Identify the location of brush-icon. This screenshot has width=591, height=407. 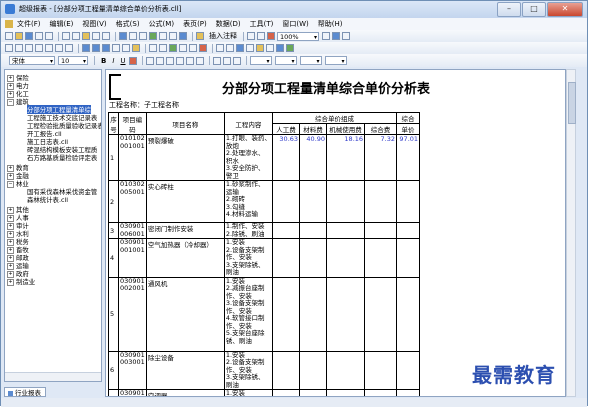
(260, 48).